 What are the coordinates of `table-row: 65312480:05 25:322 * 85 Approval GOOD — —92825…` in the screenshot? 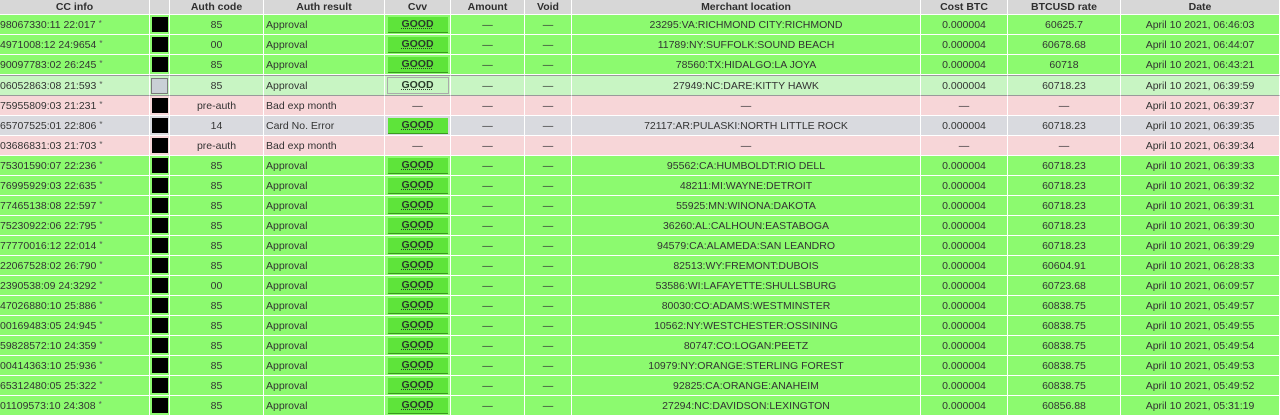 It's located at (640, 386).